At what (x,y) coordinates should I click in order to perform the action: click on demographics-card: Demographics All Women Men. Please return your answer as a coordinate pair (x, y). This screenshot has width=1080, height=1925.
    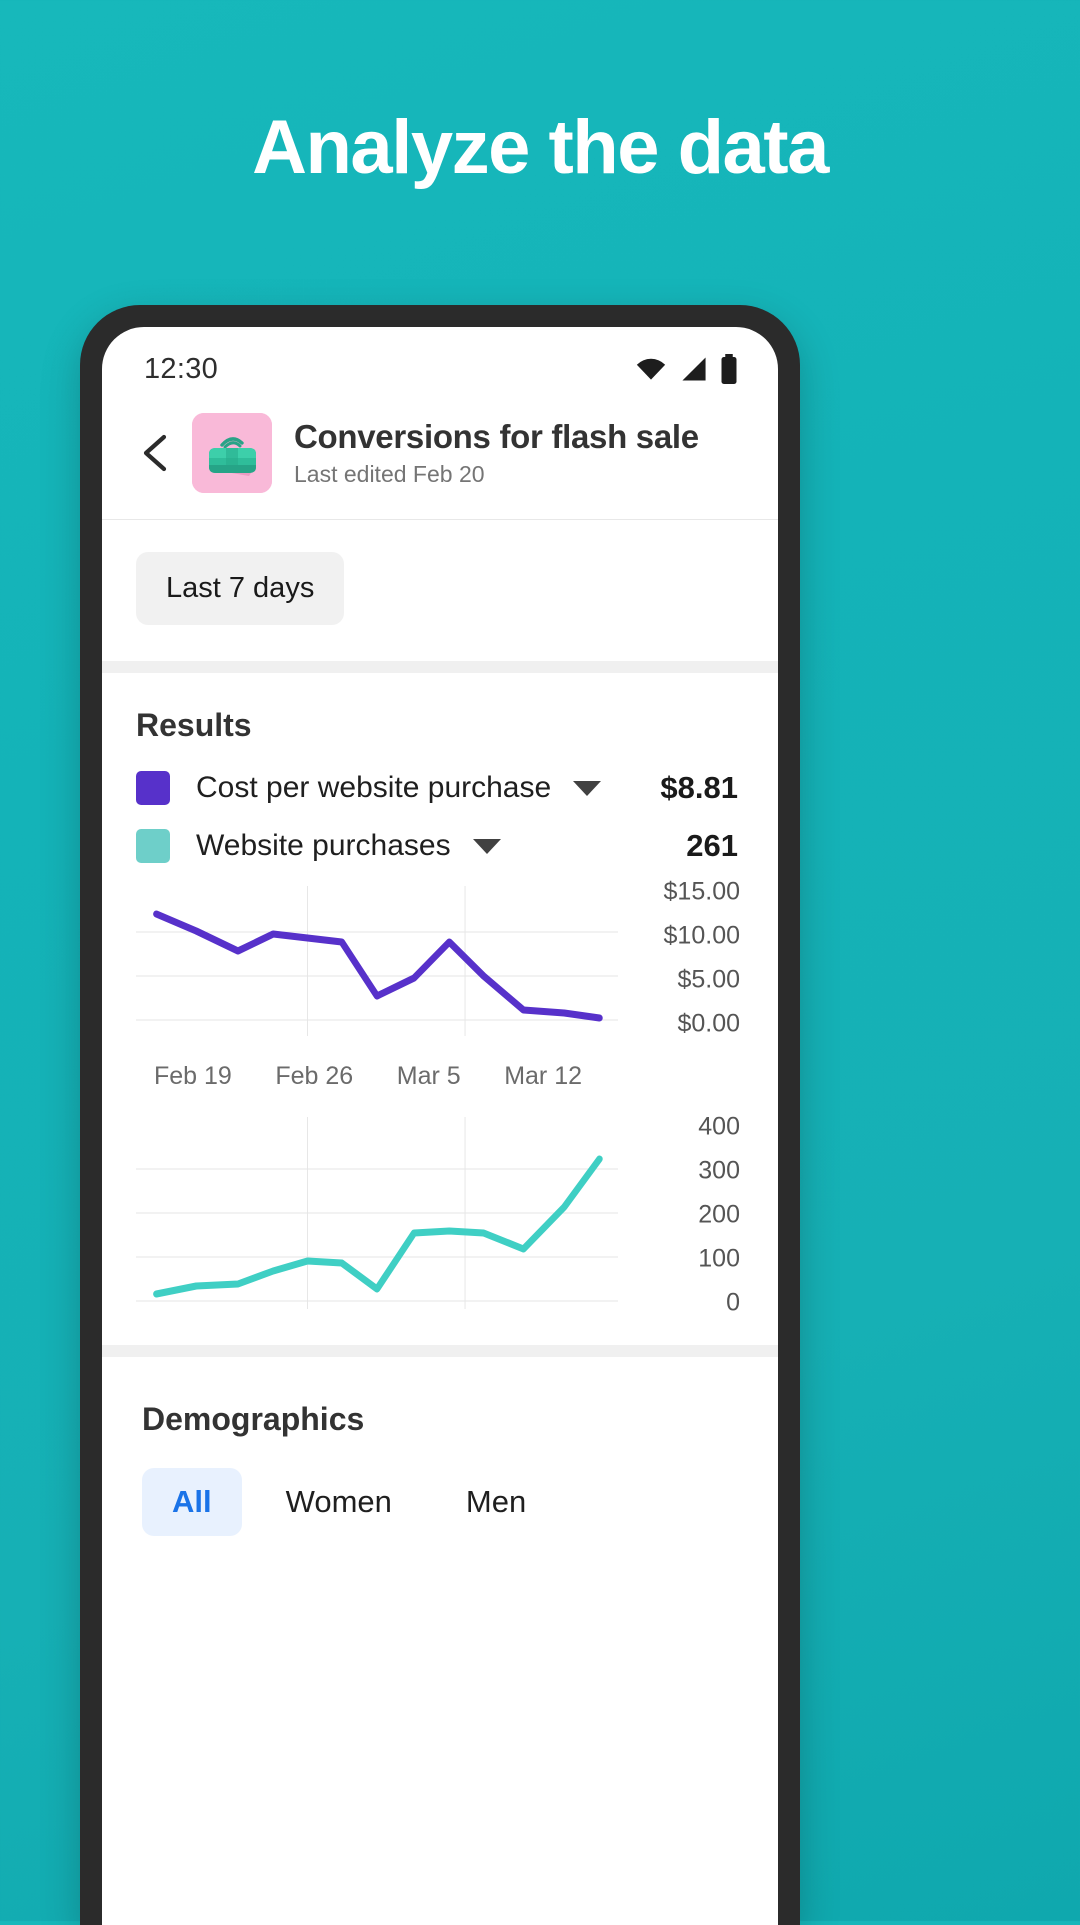
    Looking at the image, I should click on (440, 1446).